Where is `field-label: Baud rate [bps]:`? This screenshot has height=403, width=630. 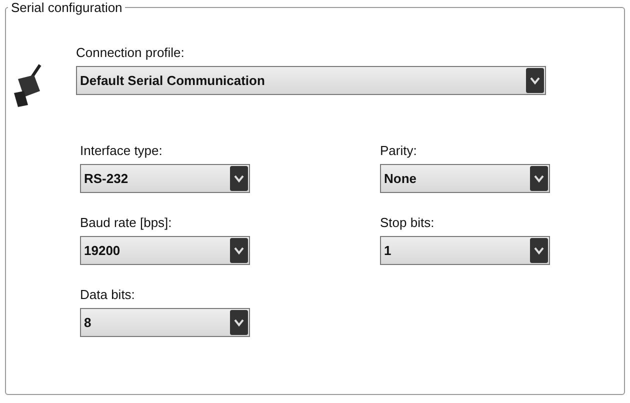 field-label: Baud rate [bps]: is located at coordinates (126, 222).